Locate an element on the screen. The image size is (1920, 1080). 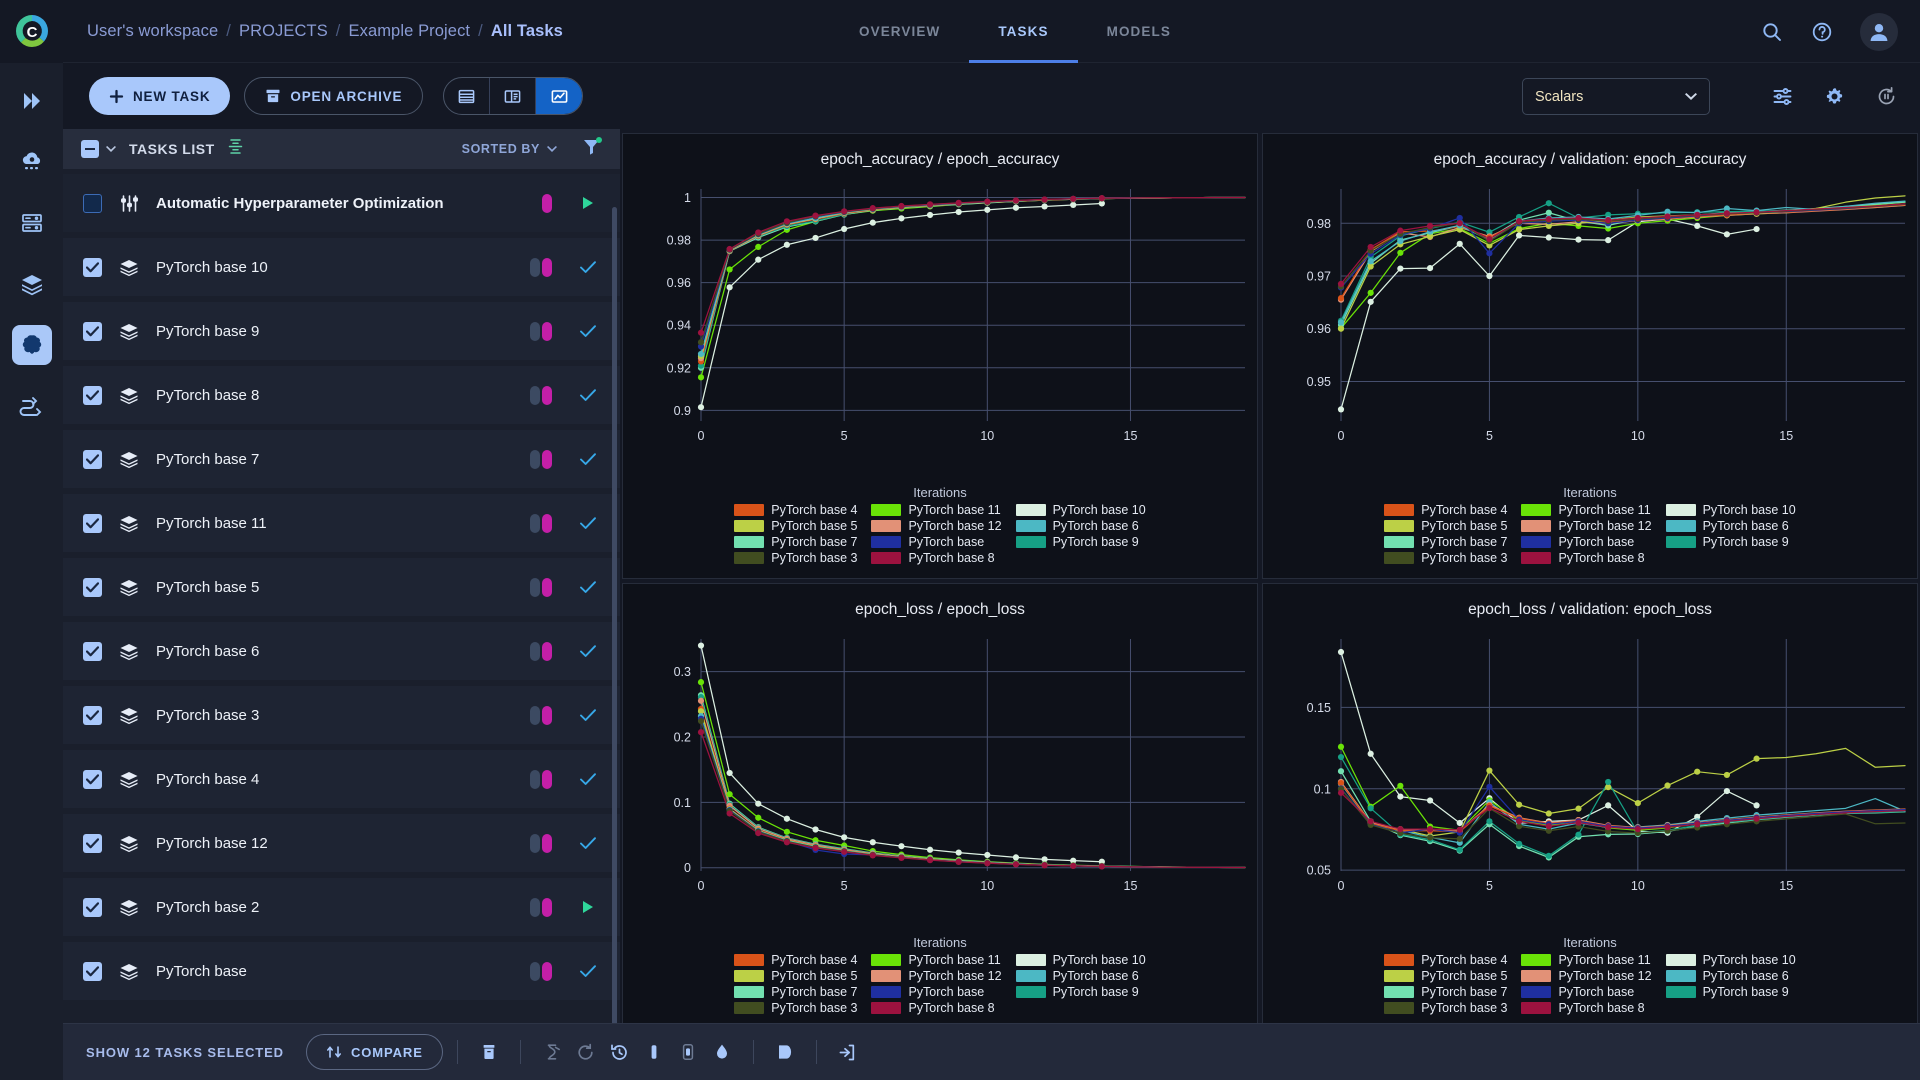
tab-models: MODELS is located at coordinates (1139, 31).